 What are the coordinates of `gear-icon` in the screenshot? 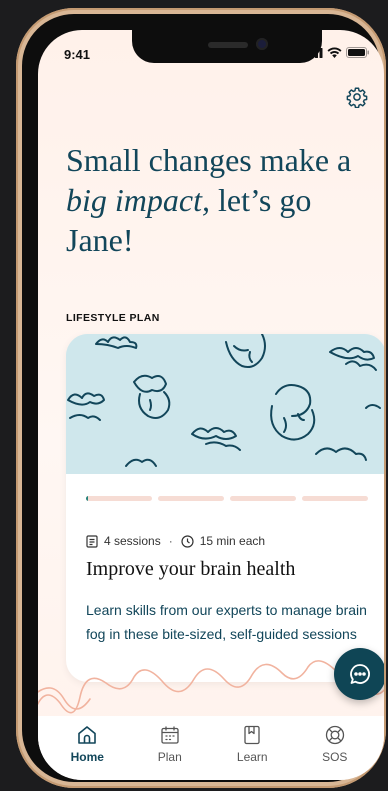 It's located at (357, 97).